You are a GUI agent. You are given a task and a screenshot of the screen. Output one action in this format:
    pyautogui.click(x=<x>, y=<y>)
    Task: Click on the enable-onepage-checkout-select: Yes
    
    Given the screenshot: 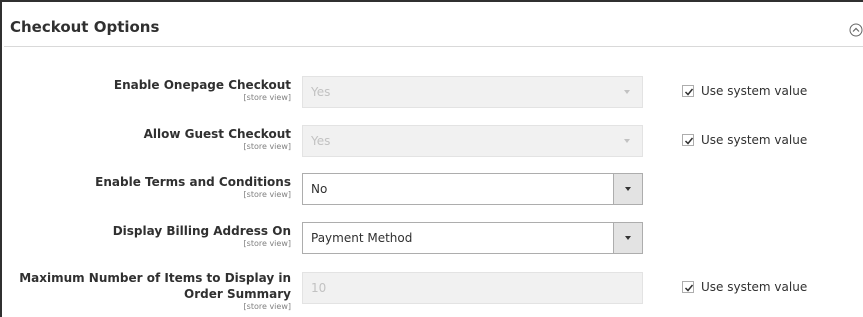 What is the action you would take?
    pyautogui.click(x=472, y=92)
    